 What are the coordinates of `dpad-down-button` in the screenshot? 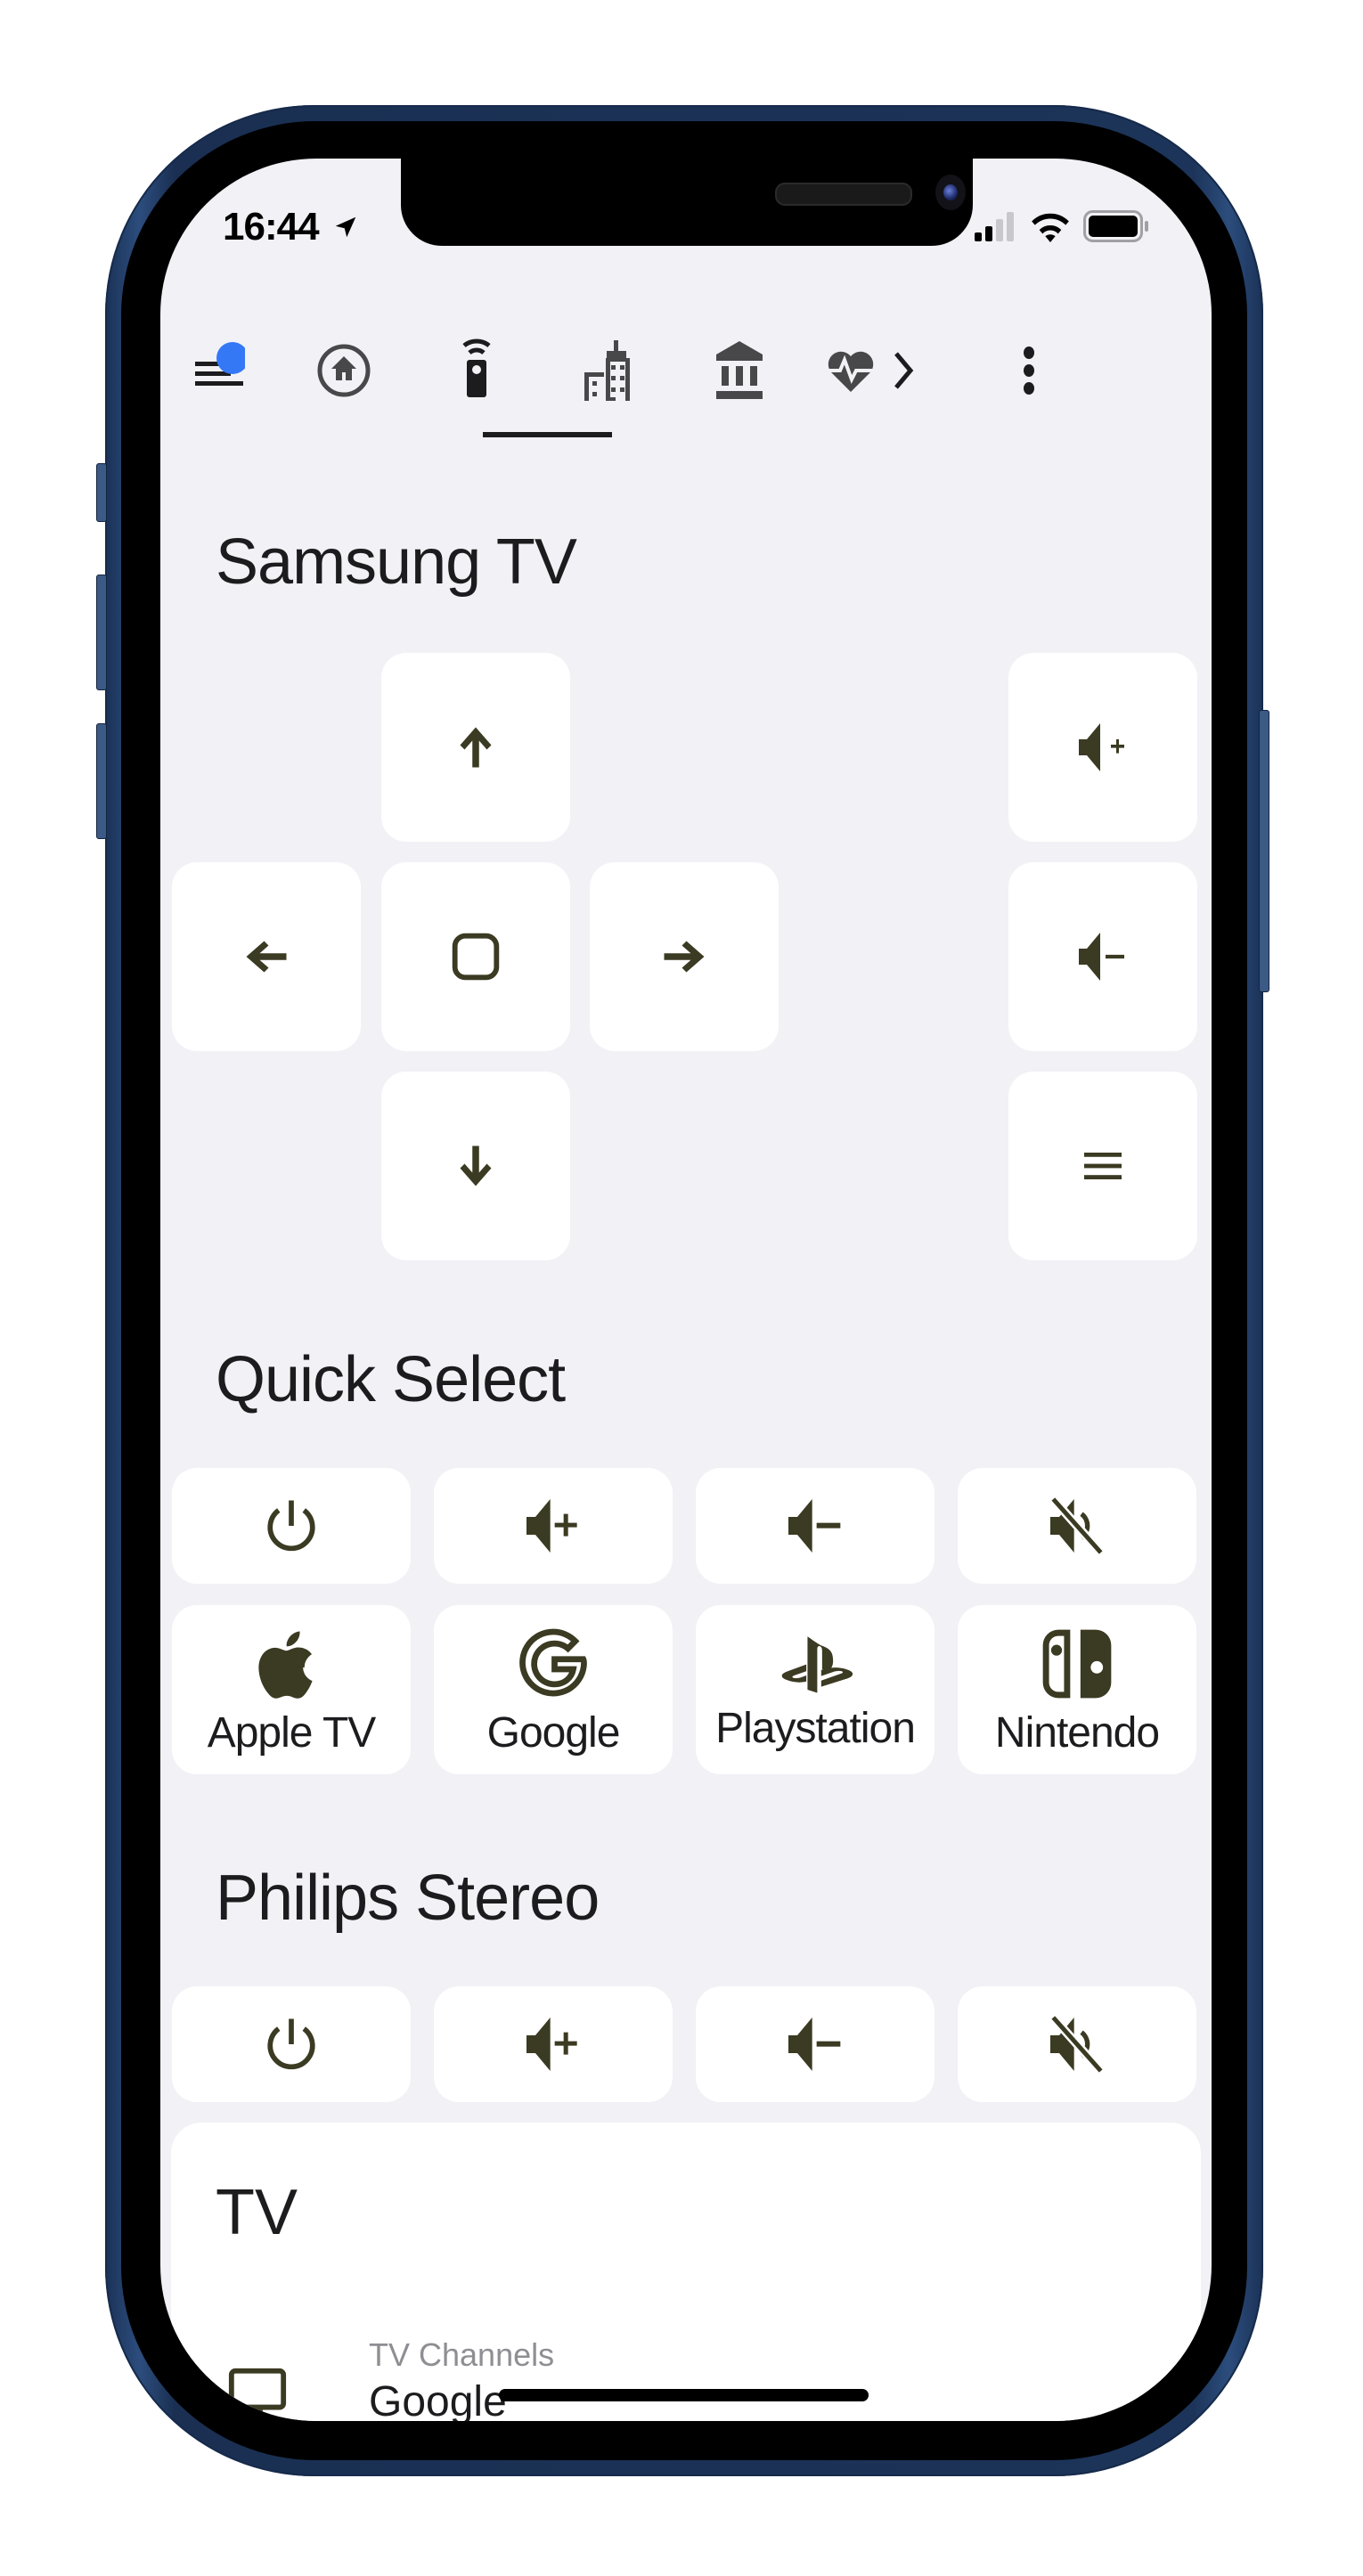 It's located at (476, 1166).